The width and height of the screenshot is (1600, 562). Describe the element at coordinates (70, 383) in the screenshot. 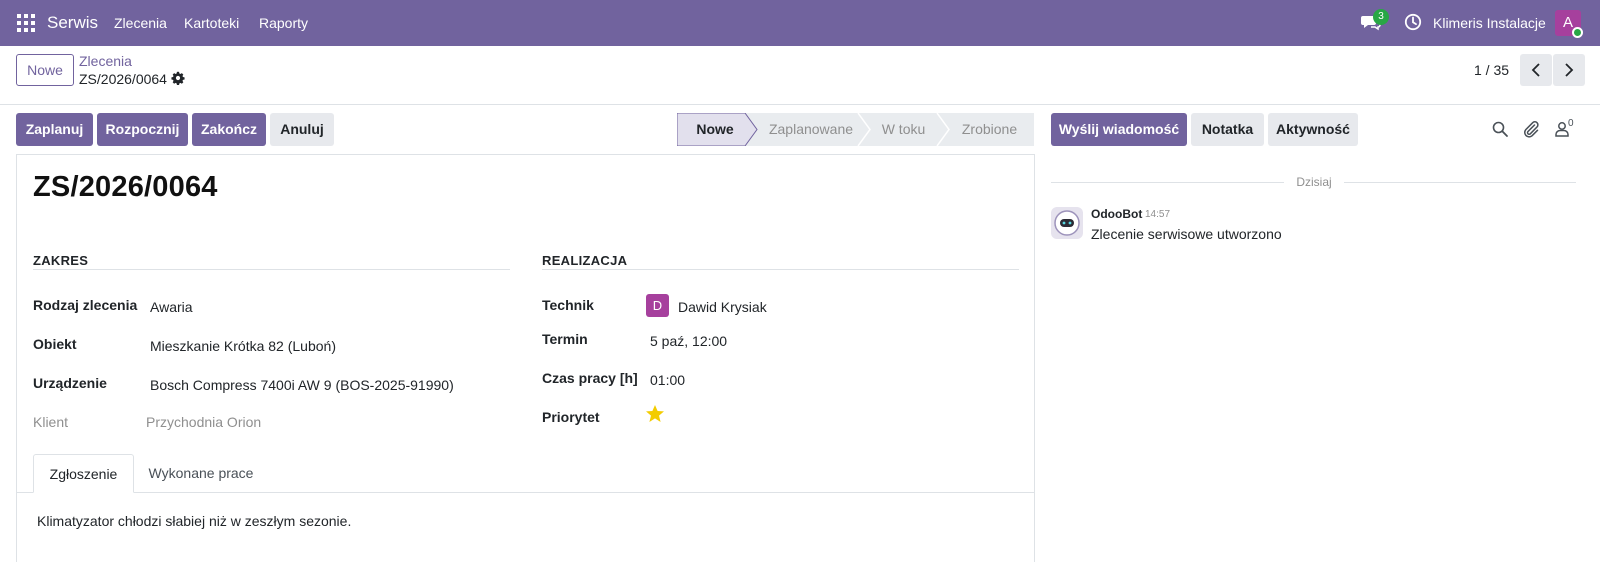

I see `label-device: Urządzenie` at that location.